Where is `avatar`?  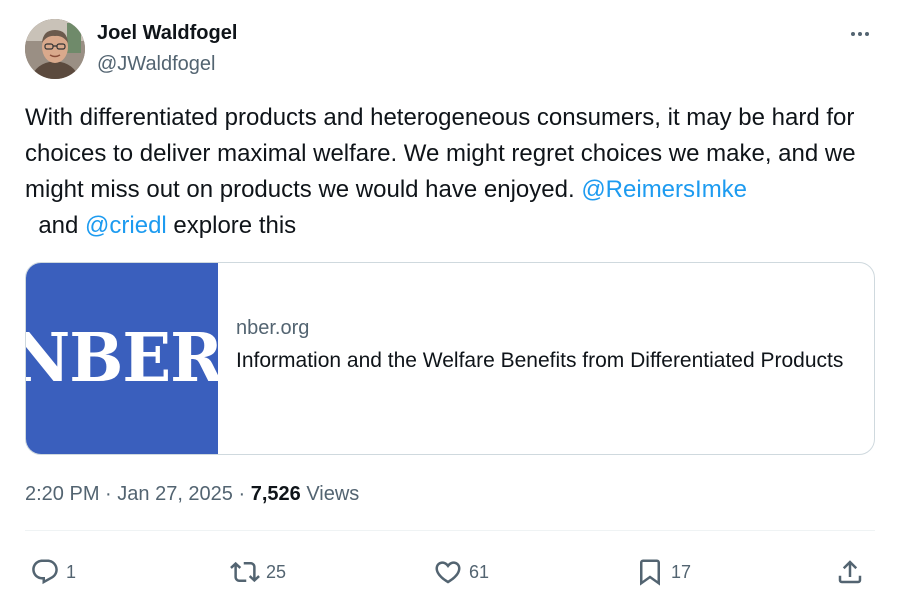
avatar is located at coordinates (55, 49).